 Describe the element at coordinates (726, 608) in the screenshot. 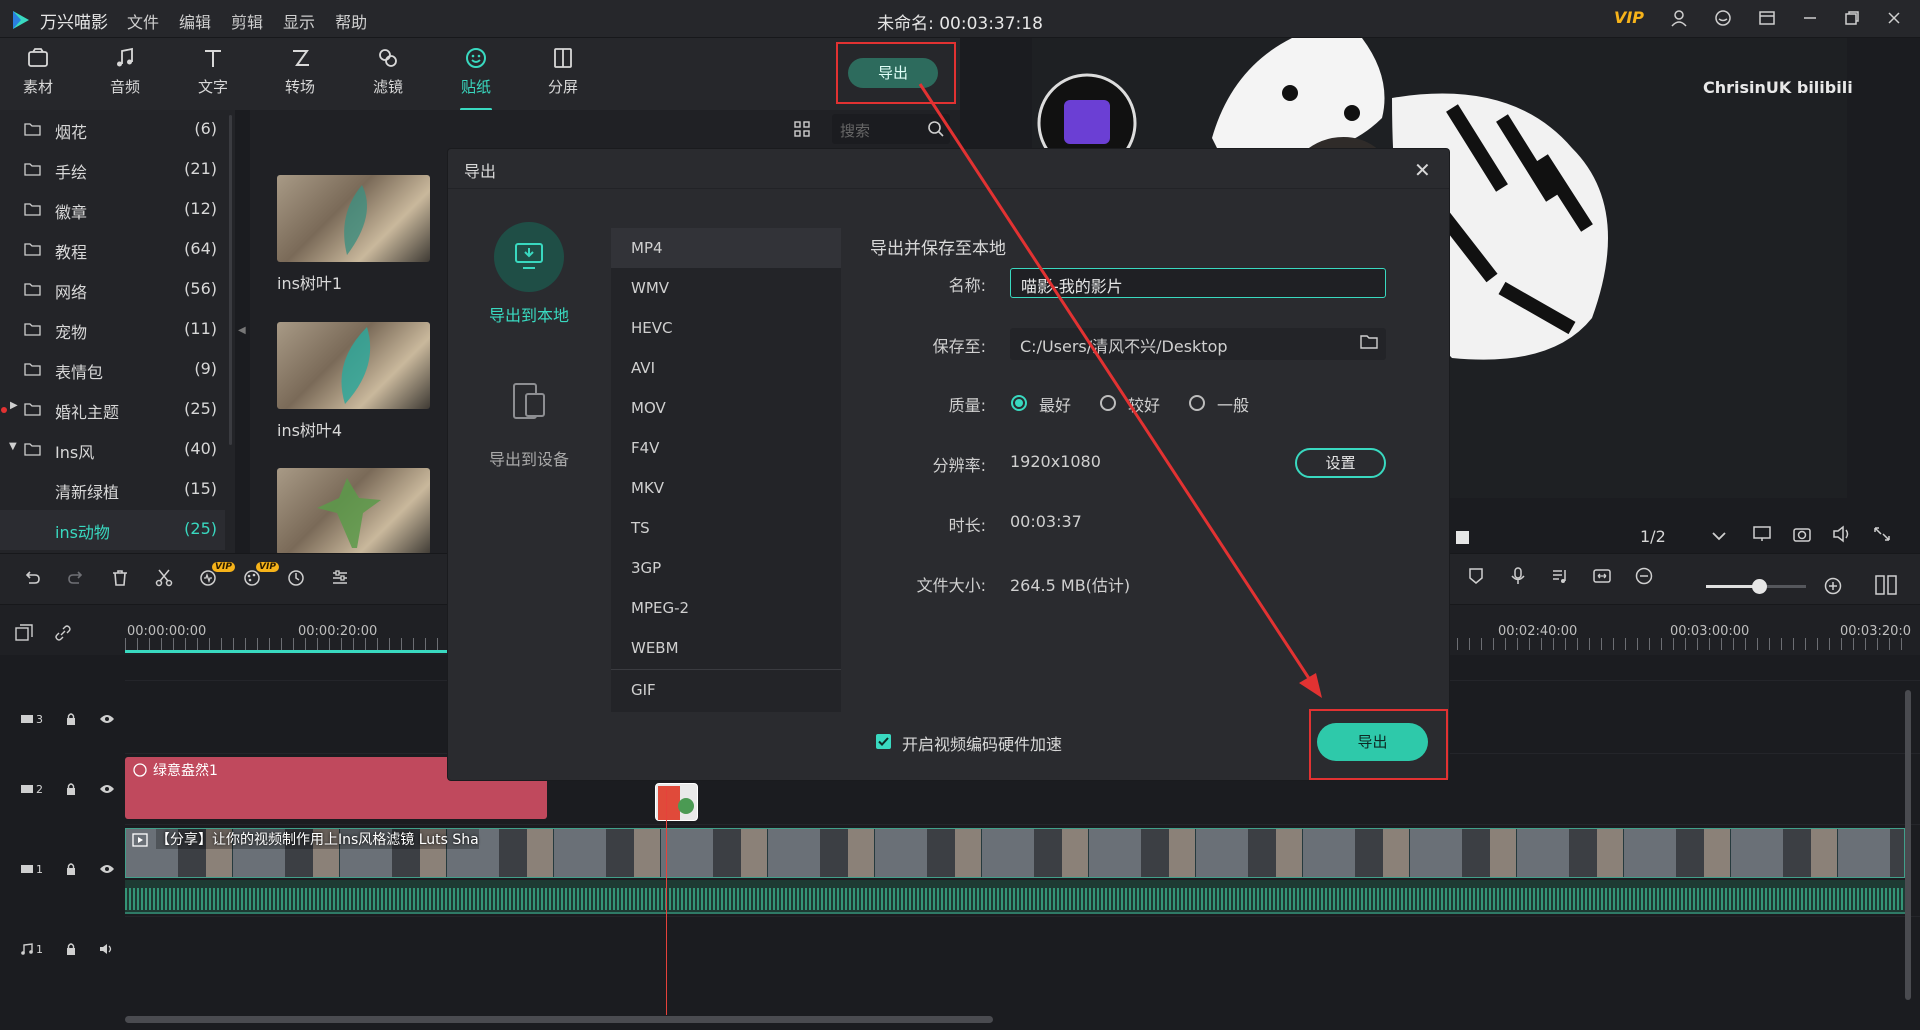

I see `format-item: MPEG-2` at that location.